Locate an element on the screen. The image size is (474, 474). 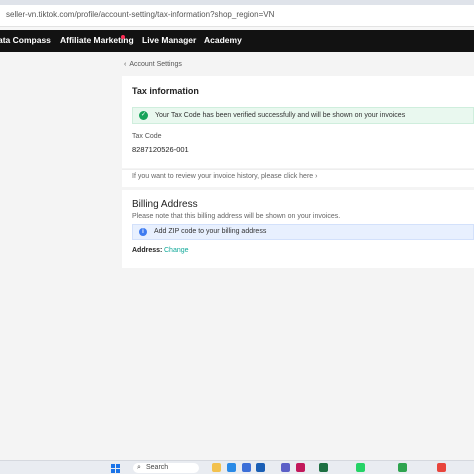
billing-title: Billing Address is located at coordinates (165, 204).